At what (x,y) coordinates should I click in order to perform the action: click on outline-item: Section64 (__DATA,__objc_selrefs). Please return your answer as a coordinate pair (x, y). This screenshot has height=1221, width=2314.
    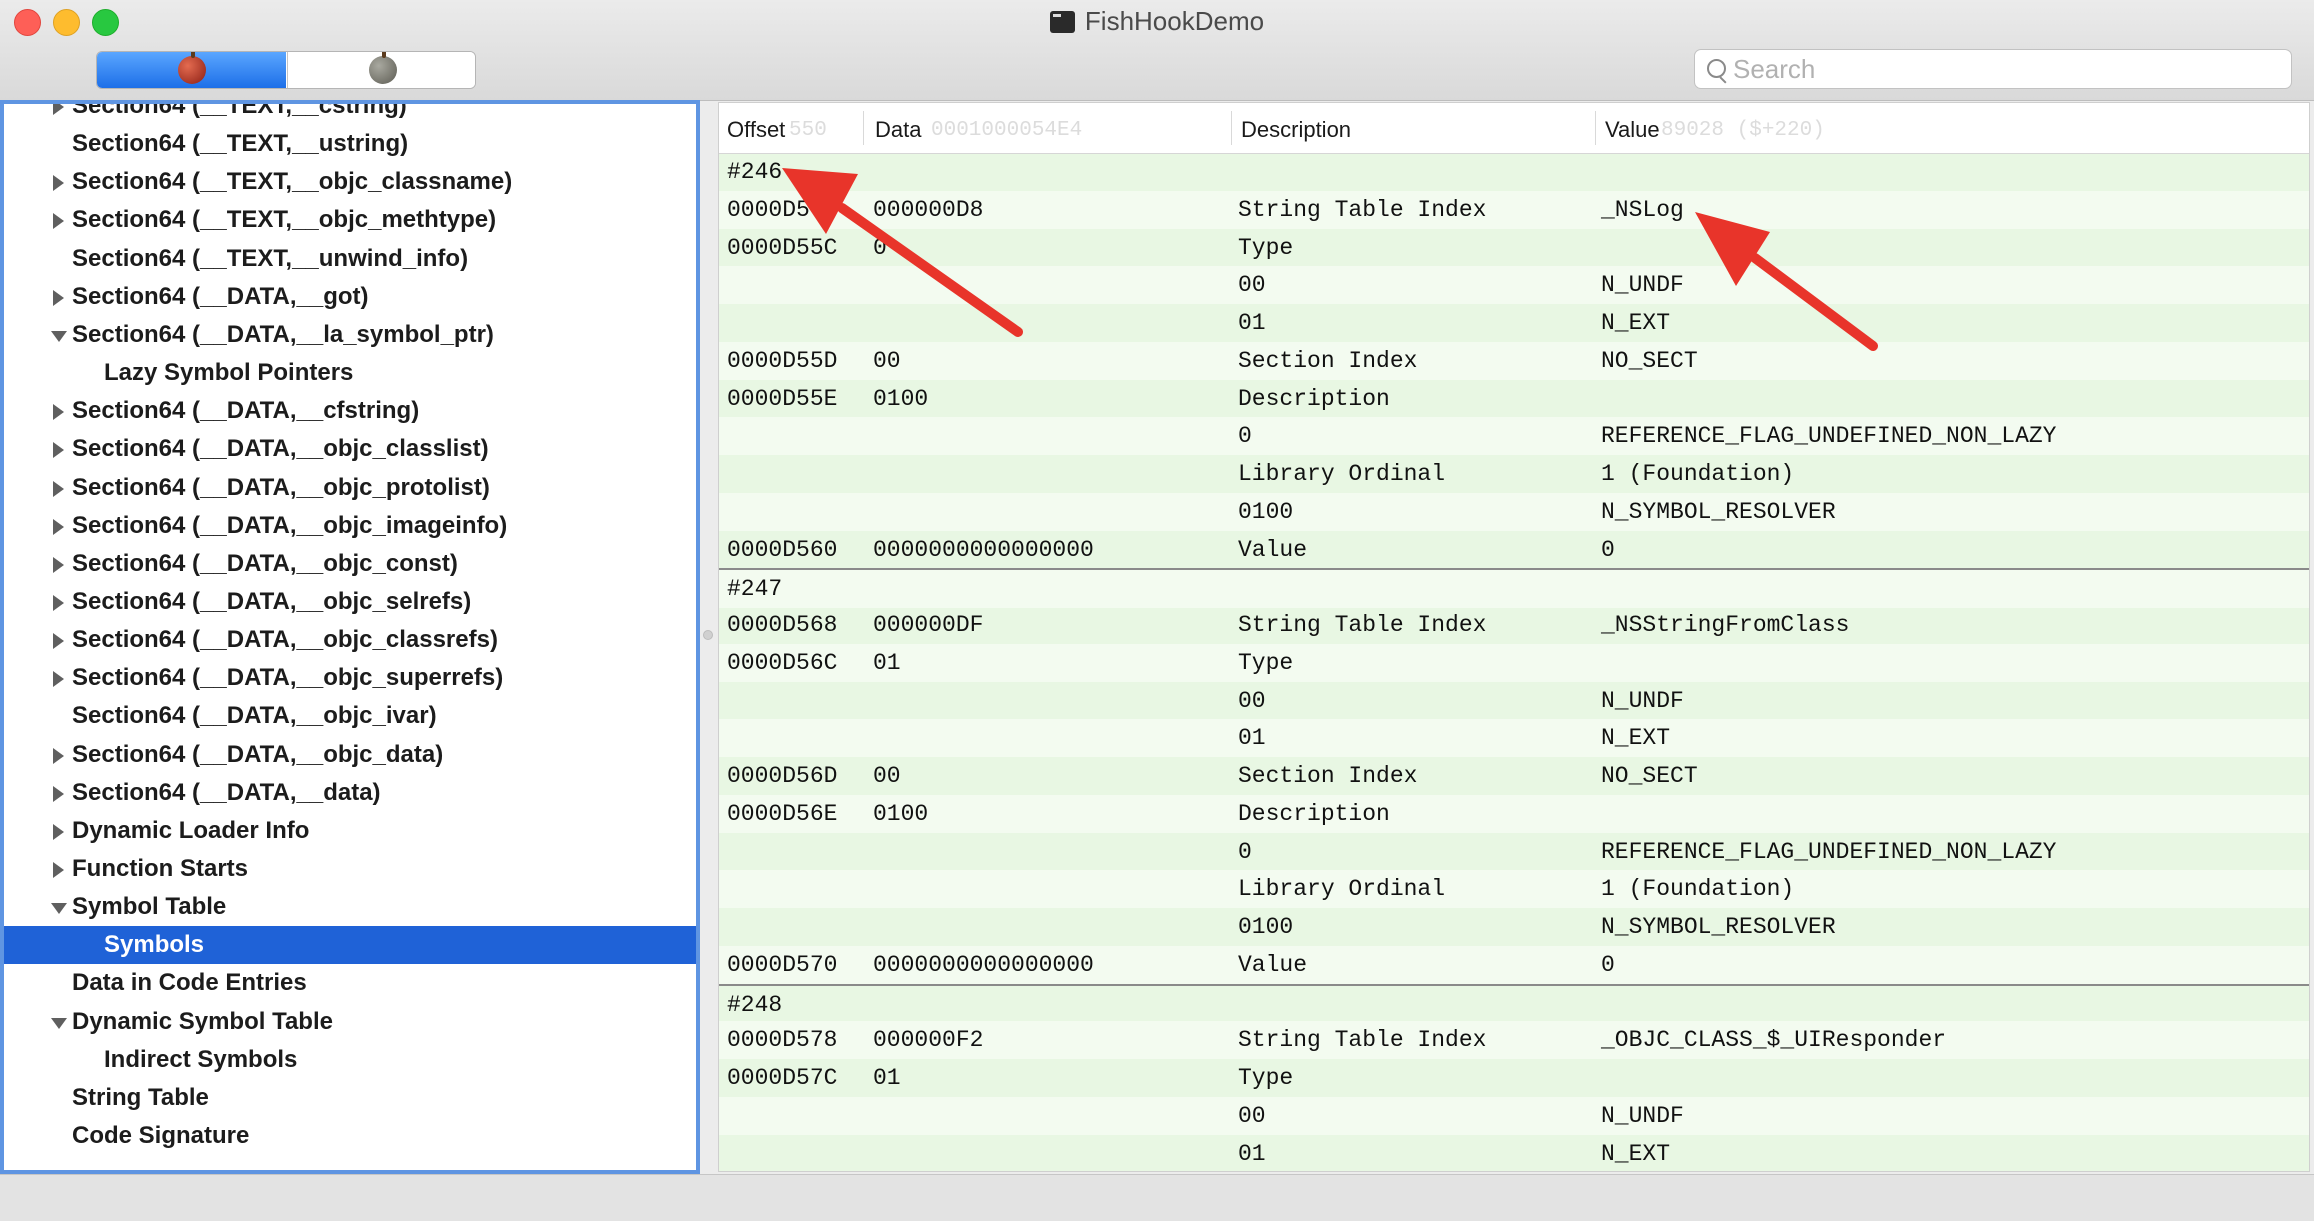
    Looking at the image, I should click on (350, 602).